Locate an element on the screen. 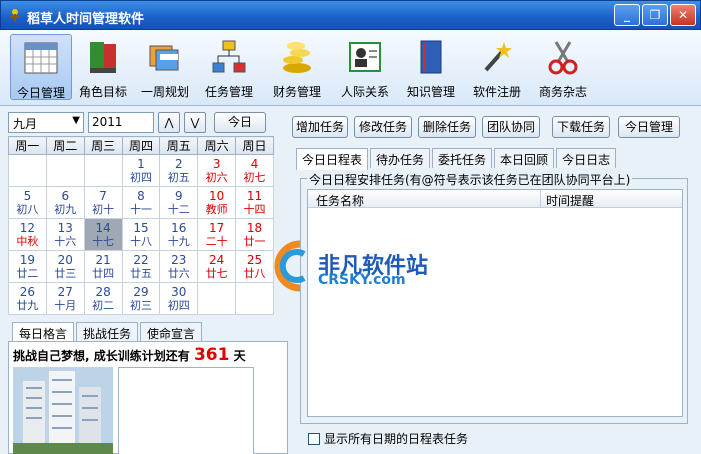 This screenshot has height=454, width=701. watermark: 非凡软件站 CRSKY.com is located at coordinates (350, 267).